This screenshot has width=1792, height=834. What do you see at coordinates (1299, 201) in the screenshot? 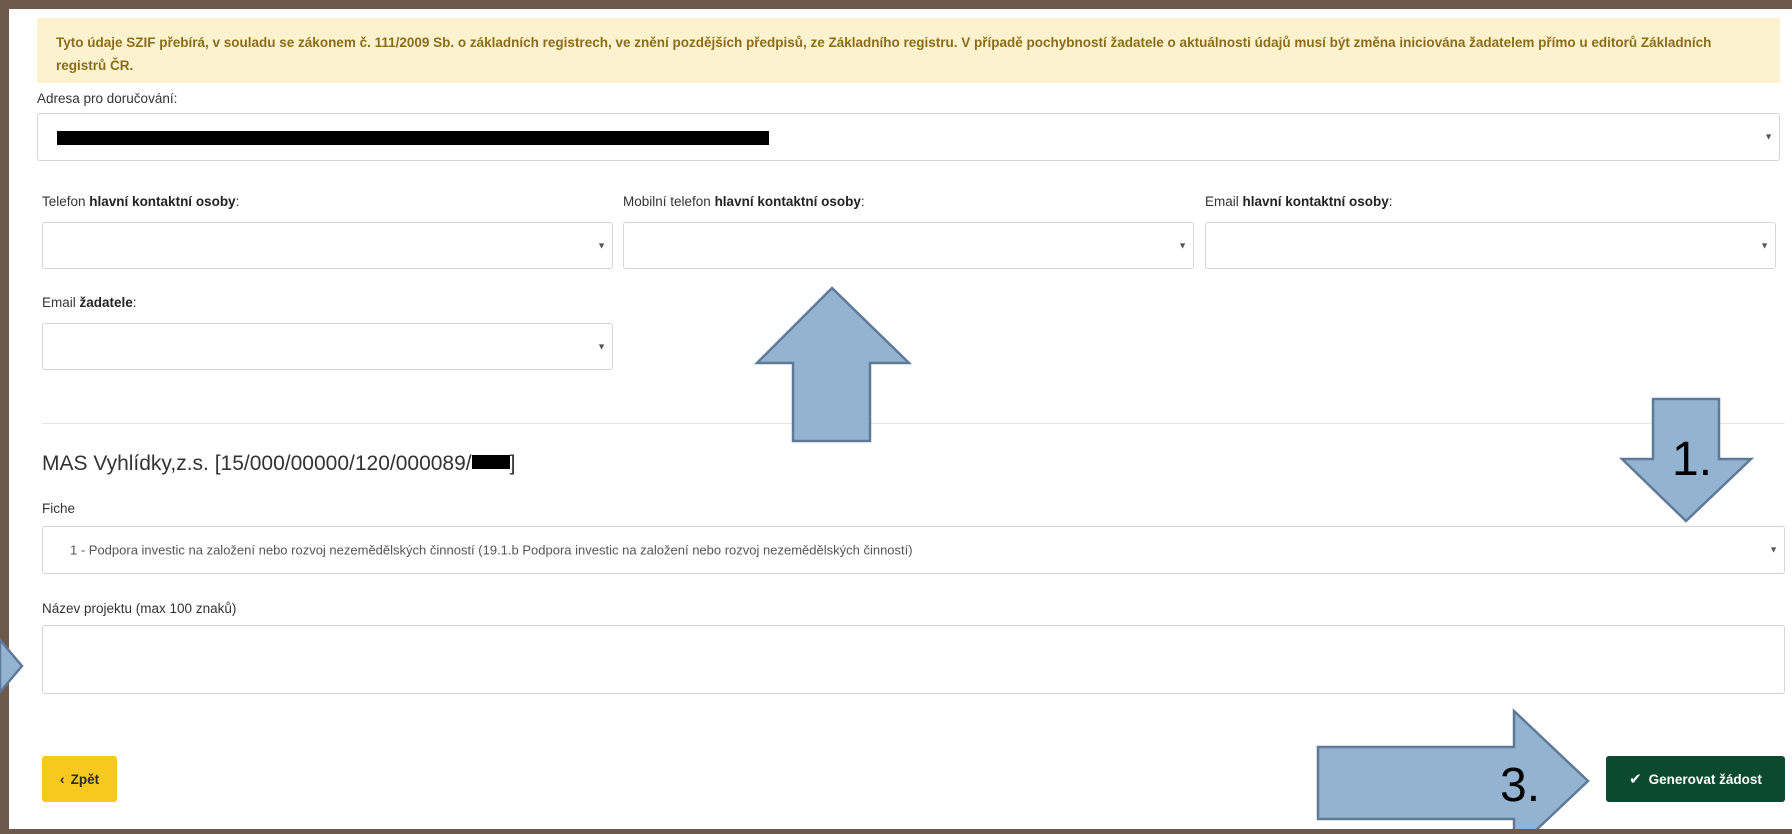
I see `email-contact-label: Email hlavní kontaktní osoby:` at bounding box center [1299, 201].